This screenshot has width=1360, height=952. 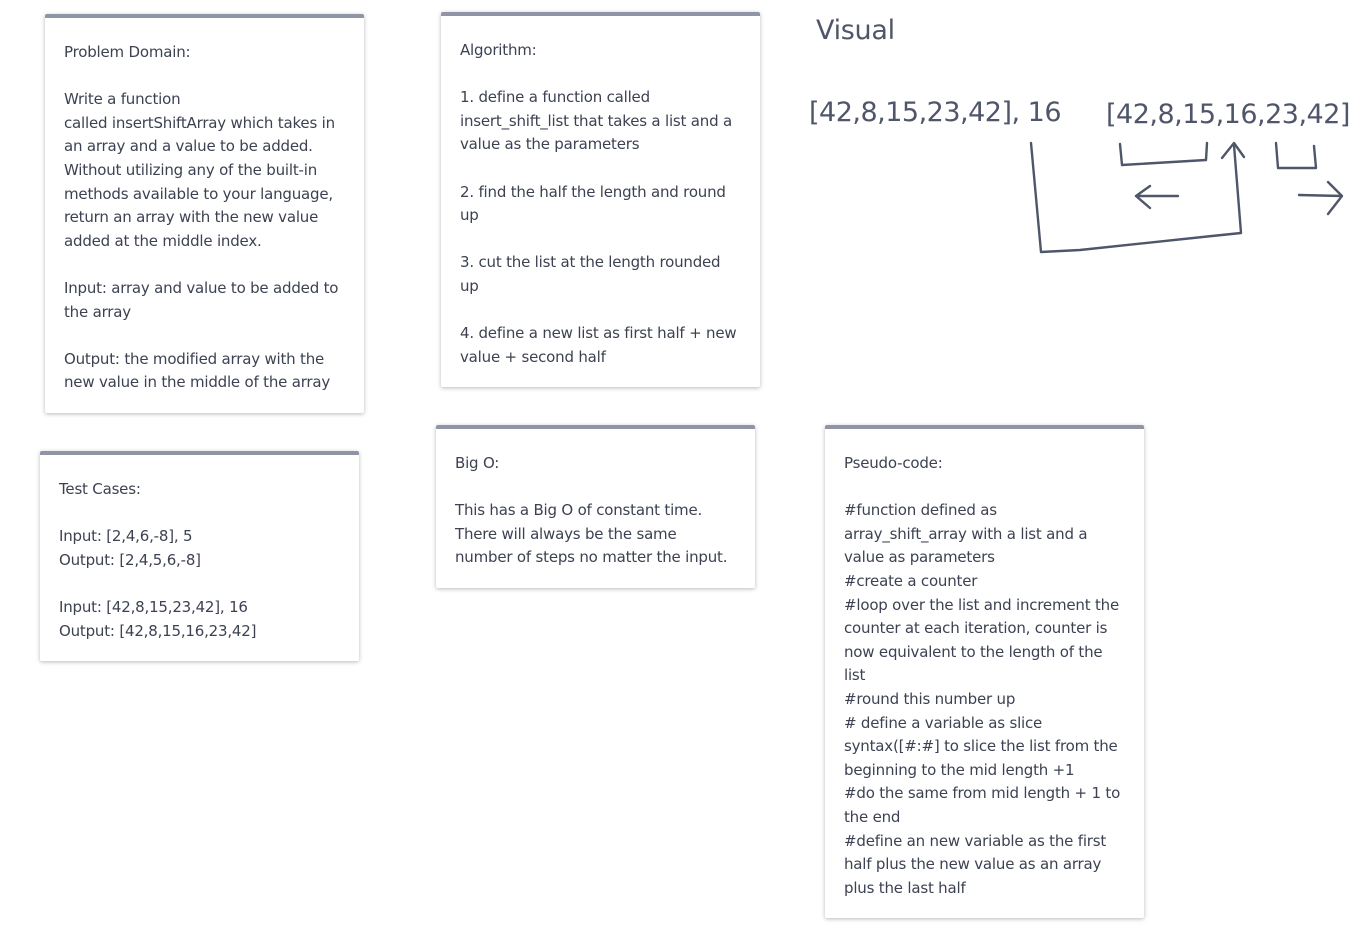 What do you see at coordinates (1163, 154) in the screenshot?
I see `first-half-bracket` at bounding box center [1163, 154].